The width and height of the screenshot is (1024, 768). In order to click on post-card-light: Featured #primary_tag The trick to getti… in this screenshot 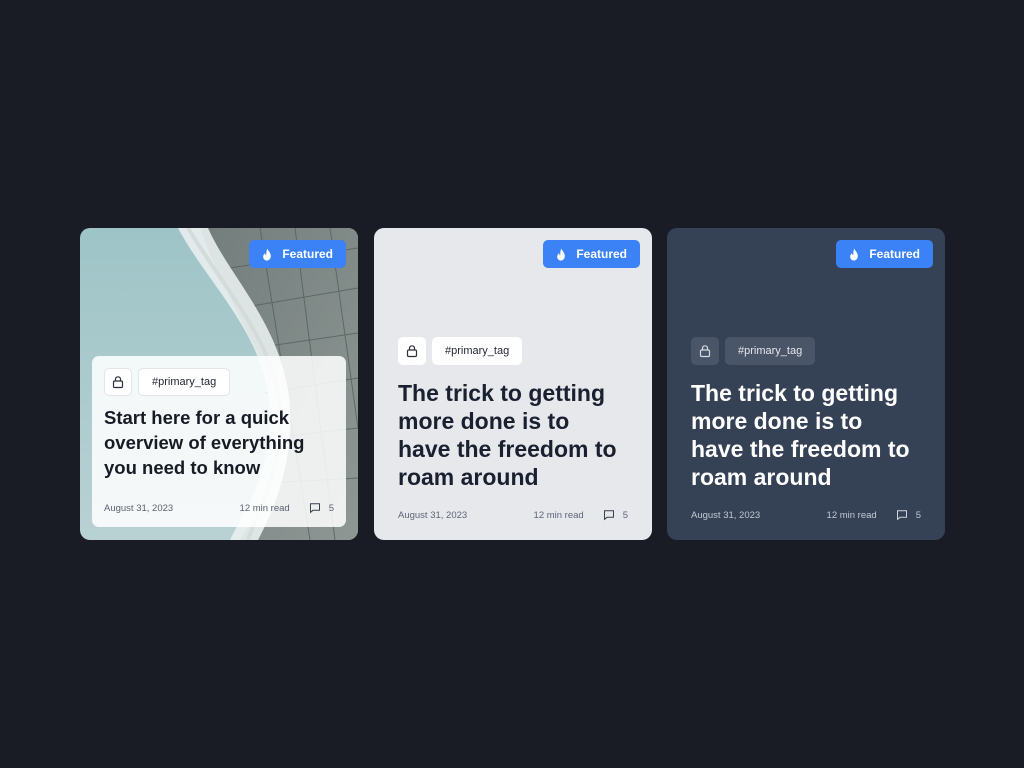, I will do `click(513, 384)`.